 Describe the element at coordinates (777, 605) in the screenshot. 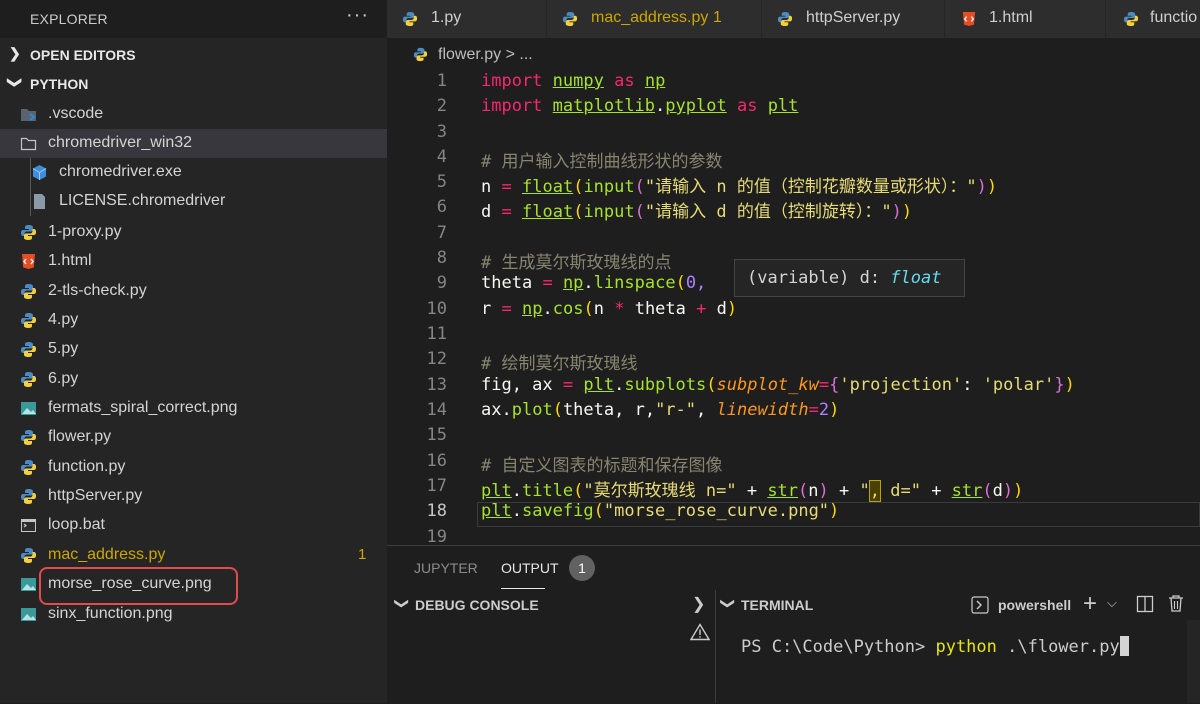

I see `terminal-label: TERMINAL` at that location.